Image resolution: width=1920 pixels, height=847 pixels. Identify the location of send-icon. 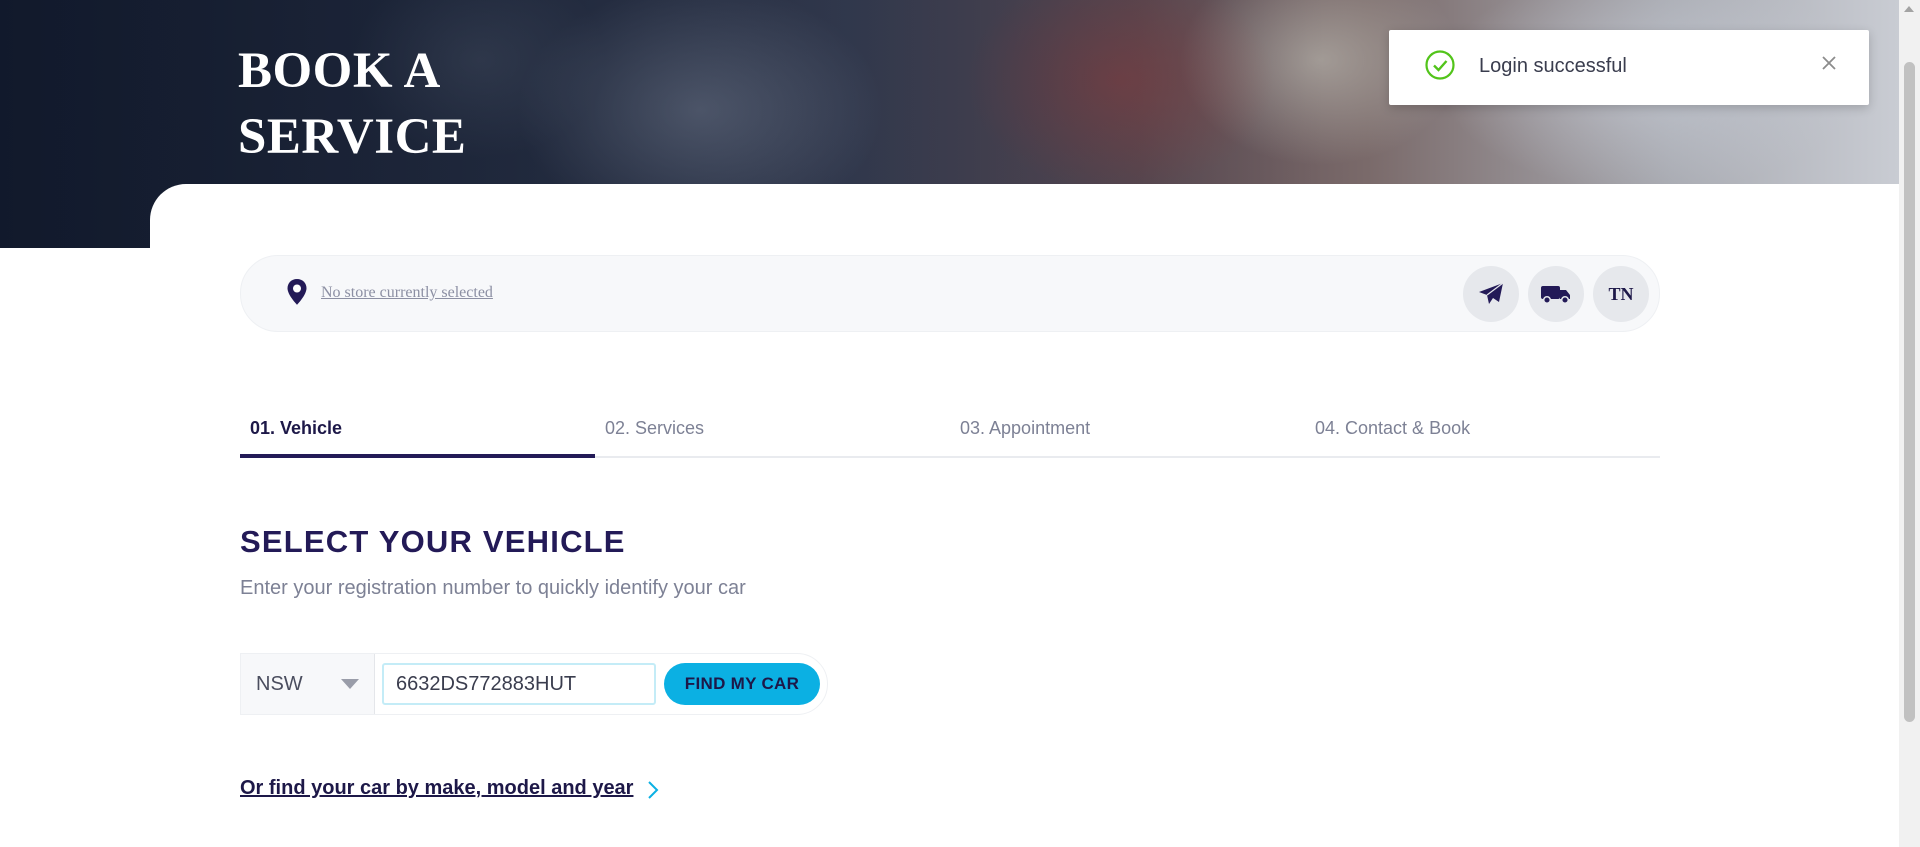
(1491, 293).